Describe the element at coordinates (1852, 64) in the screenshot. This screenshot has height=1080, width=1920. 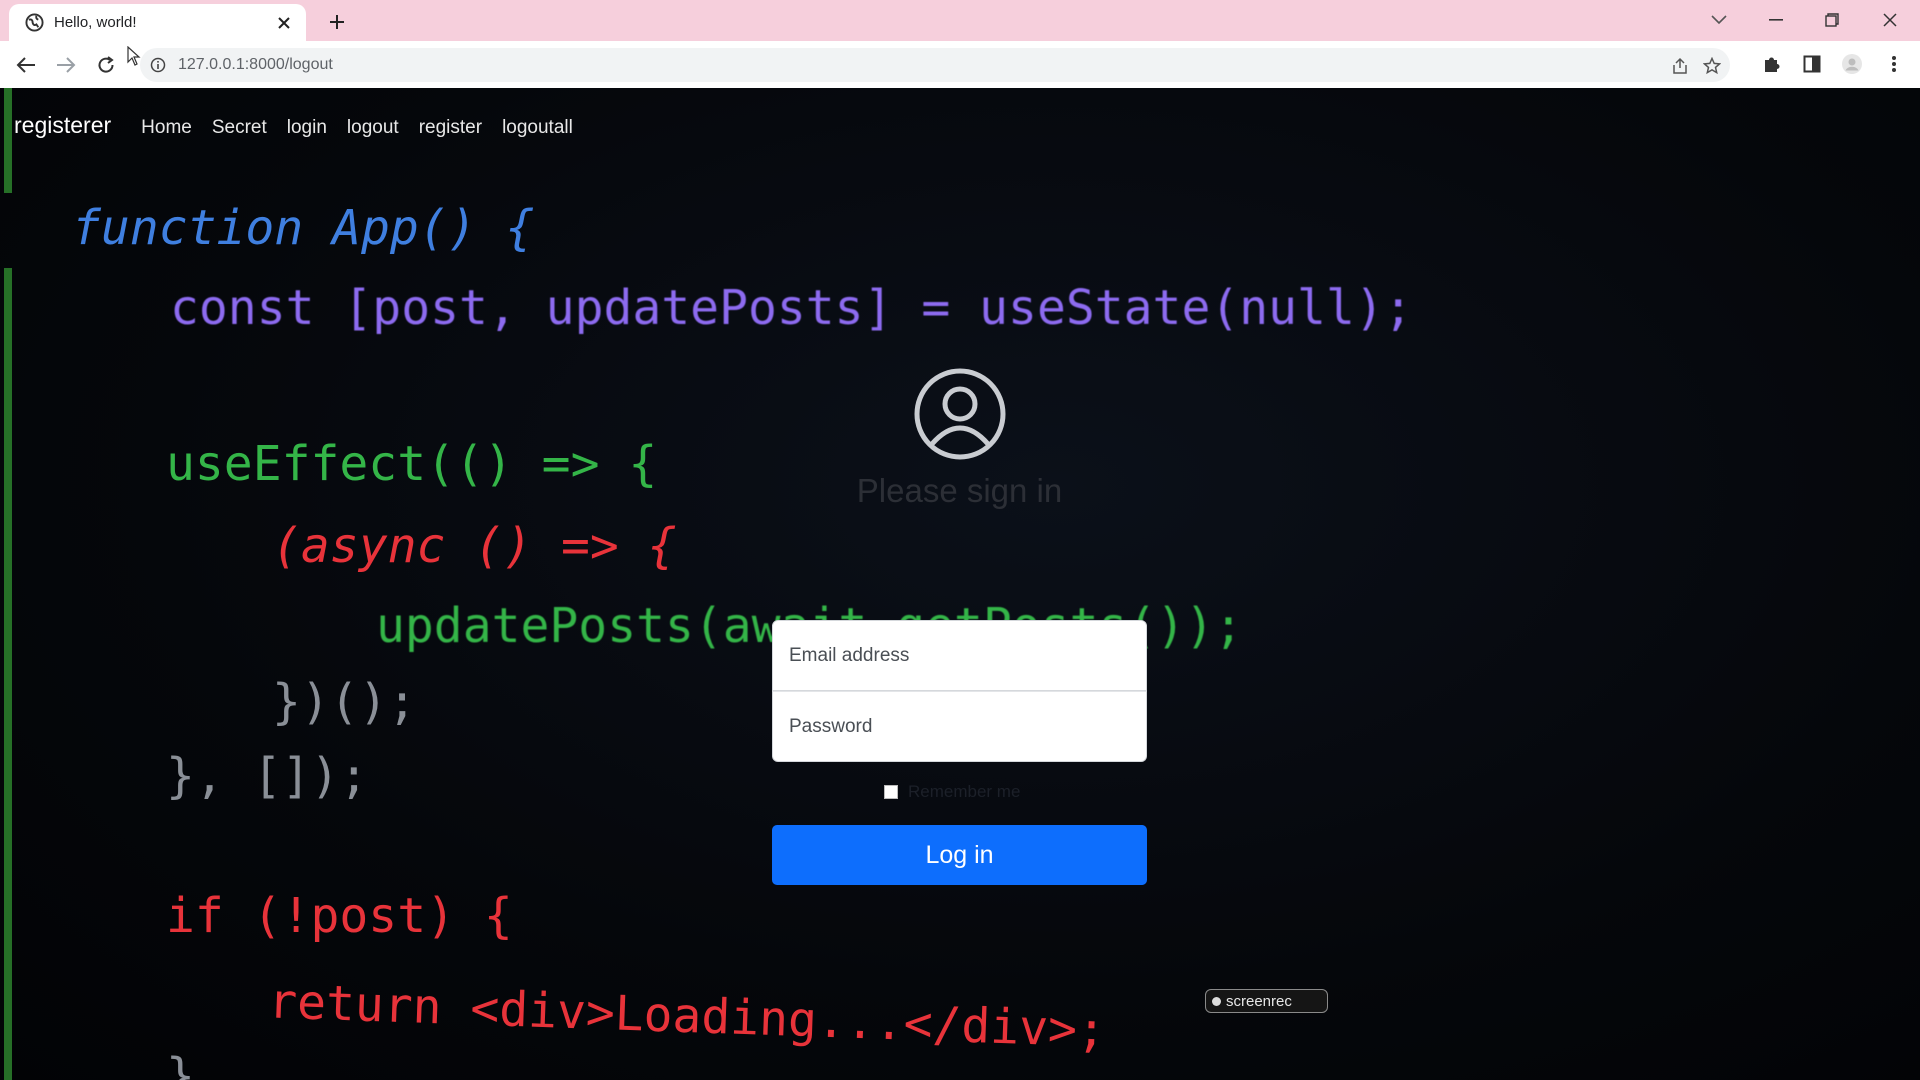
I see `profile-icon` at that location.